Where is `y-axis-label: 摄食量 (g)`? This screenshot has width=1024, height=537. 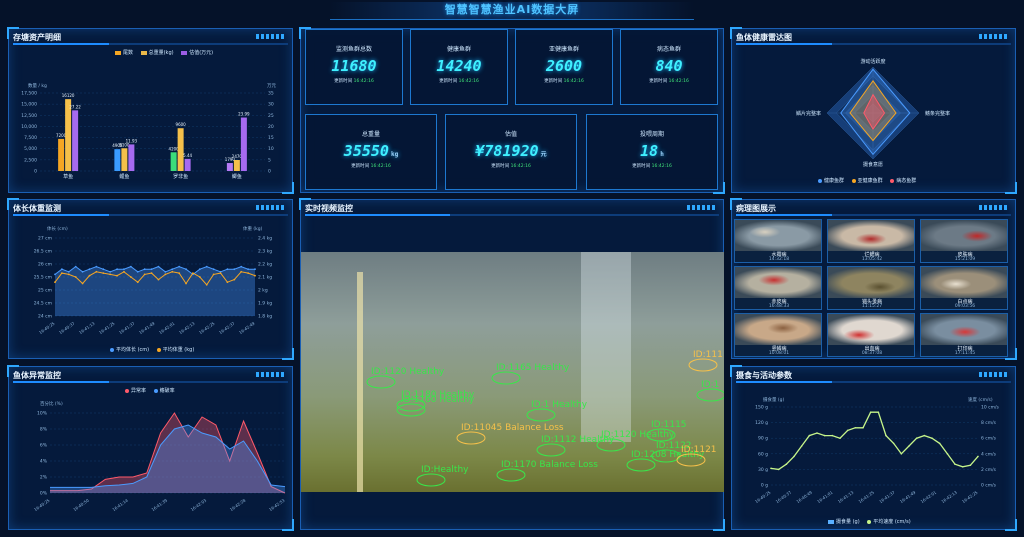
y-axis-label: 摄食量 (g) is located at coordinates (774, 399).